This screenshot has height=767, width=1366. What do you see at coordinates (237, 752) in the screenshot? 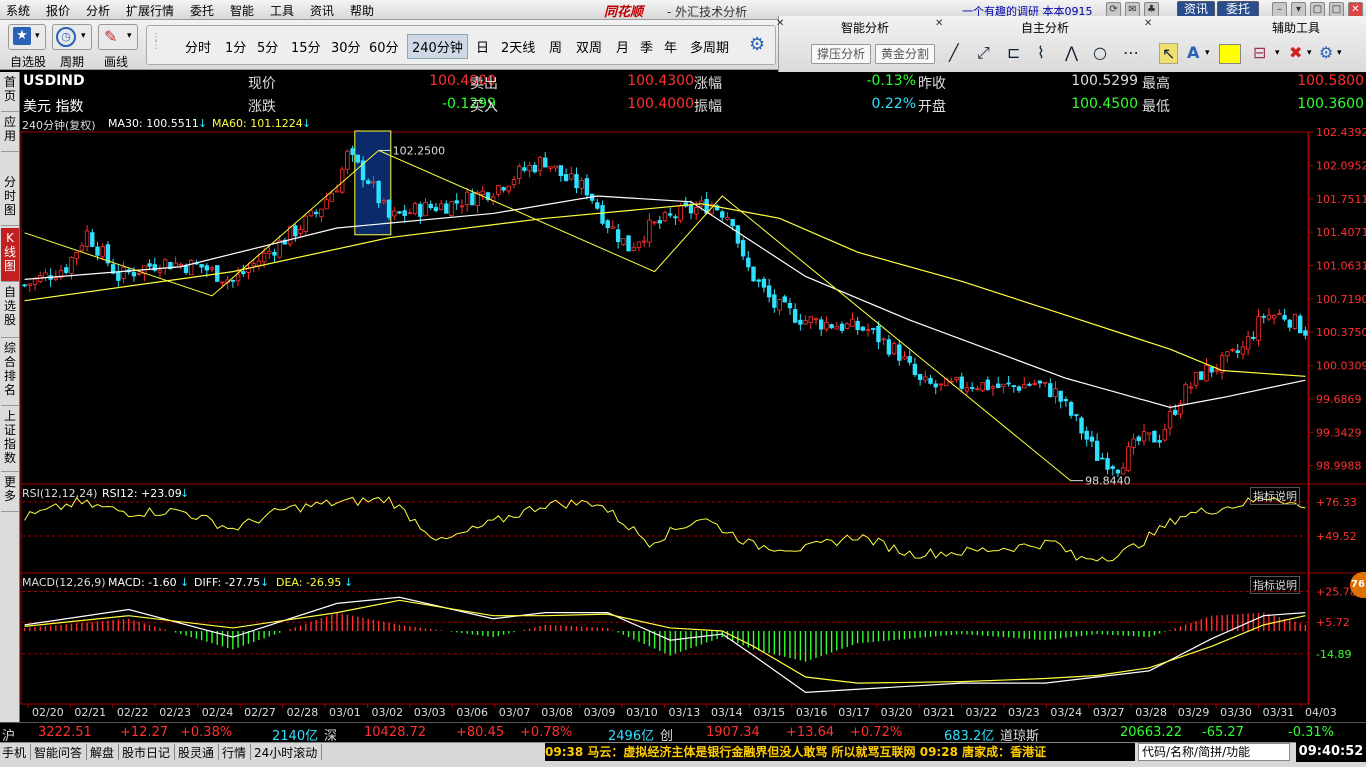
I see `taskbar-quotes: 行情` at bounding box center [237, 752].